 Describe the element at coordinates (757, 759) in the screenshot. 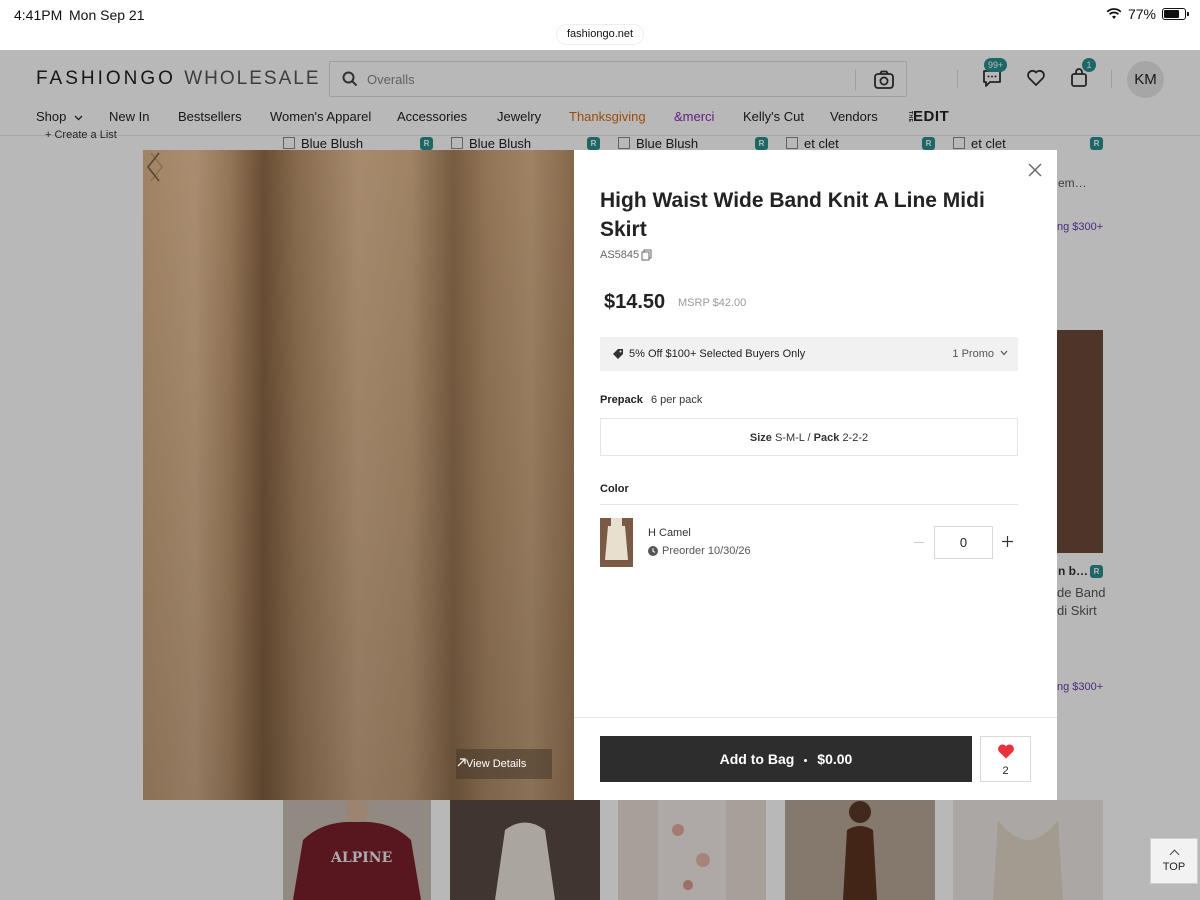

I see `add-to-bag-label: Add to Bag` at that location.